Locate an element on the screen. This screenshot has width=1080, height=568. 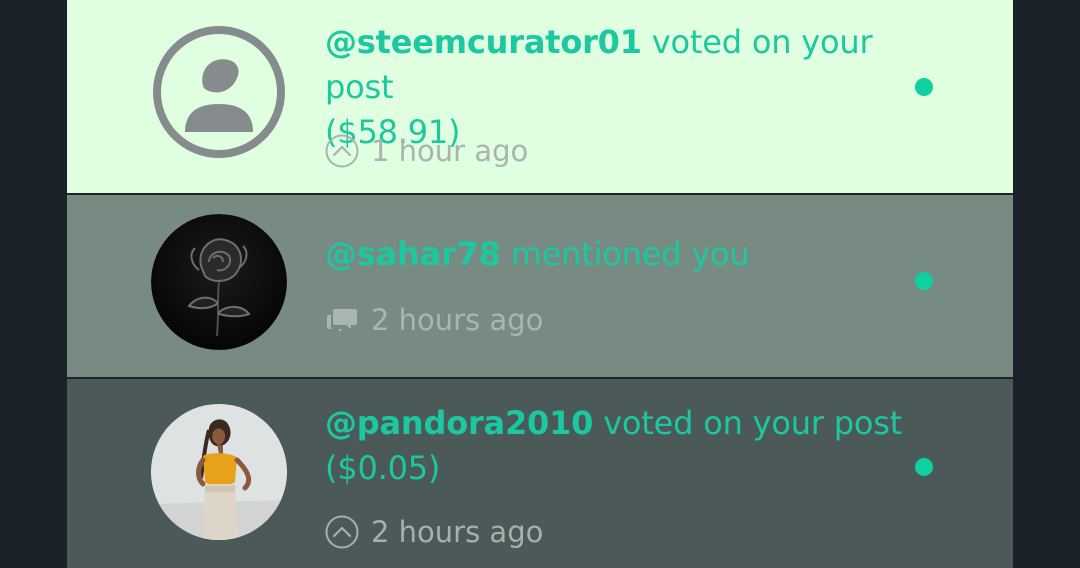
black-rose-avatar is located at coordinates (219, 282).